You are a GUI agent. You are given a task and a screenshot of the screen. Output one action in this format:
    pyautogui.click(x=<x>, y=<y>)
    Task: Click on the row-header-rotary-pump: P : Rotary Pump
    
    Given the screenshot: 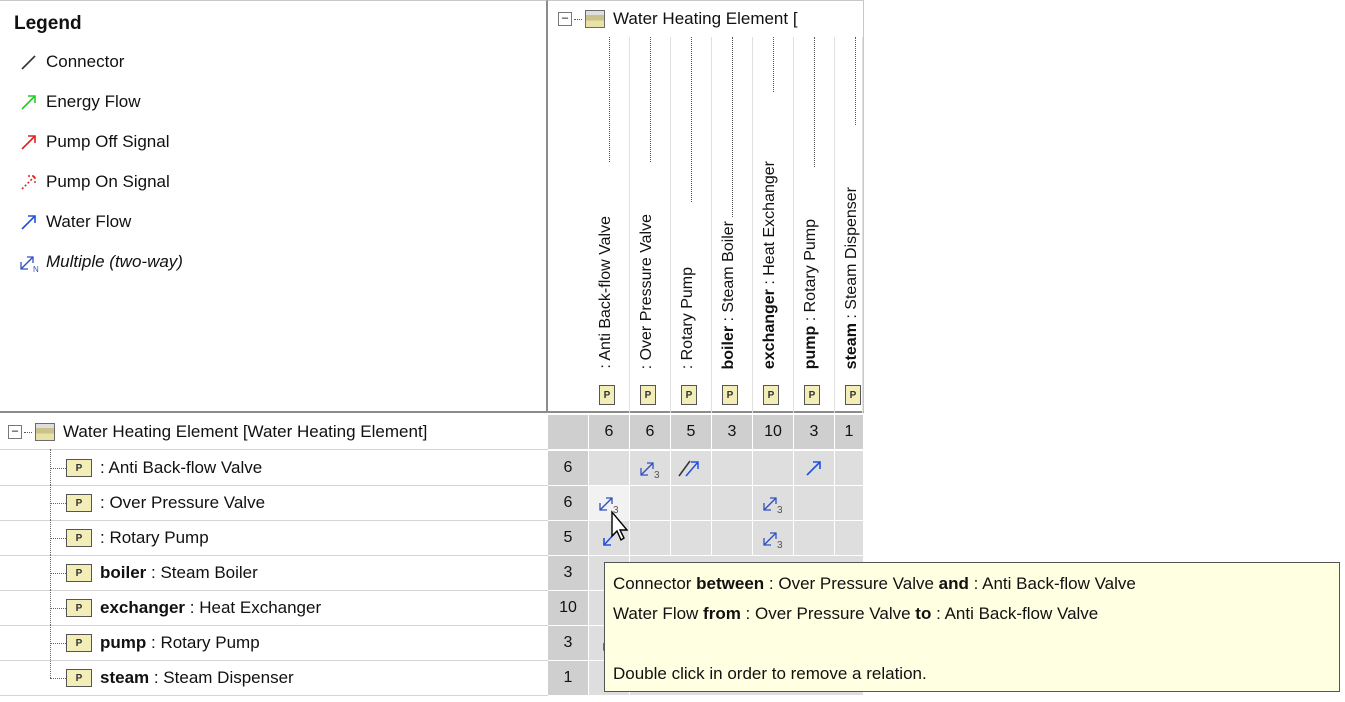 What is the action you would take?
    pyautogui.click(x=274, y=537)
    